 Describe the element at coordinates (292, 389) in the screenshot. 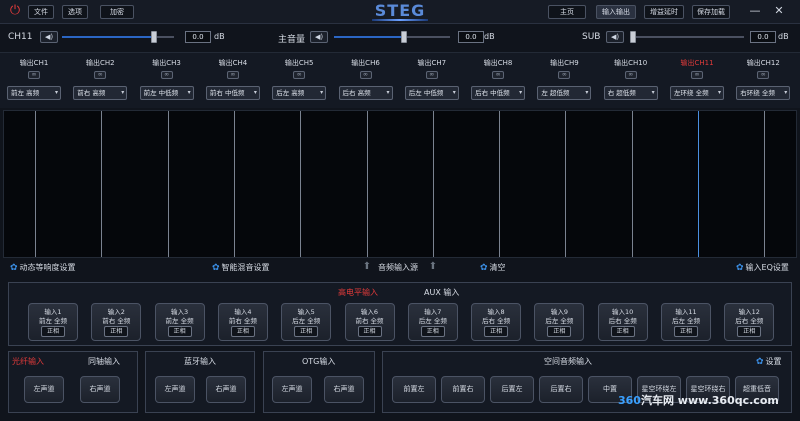

I see `otg-left-button: 左声道` at that location.